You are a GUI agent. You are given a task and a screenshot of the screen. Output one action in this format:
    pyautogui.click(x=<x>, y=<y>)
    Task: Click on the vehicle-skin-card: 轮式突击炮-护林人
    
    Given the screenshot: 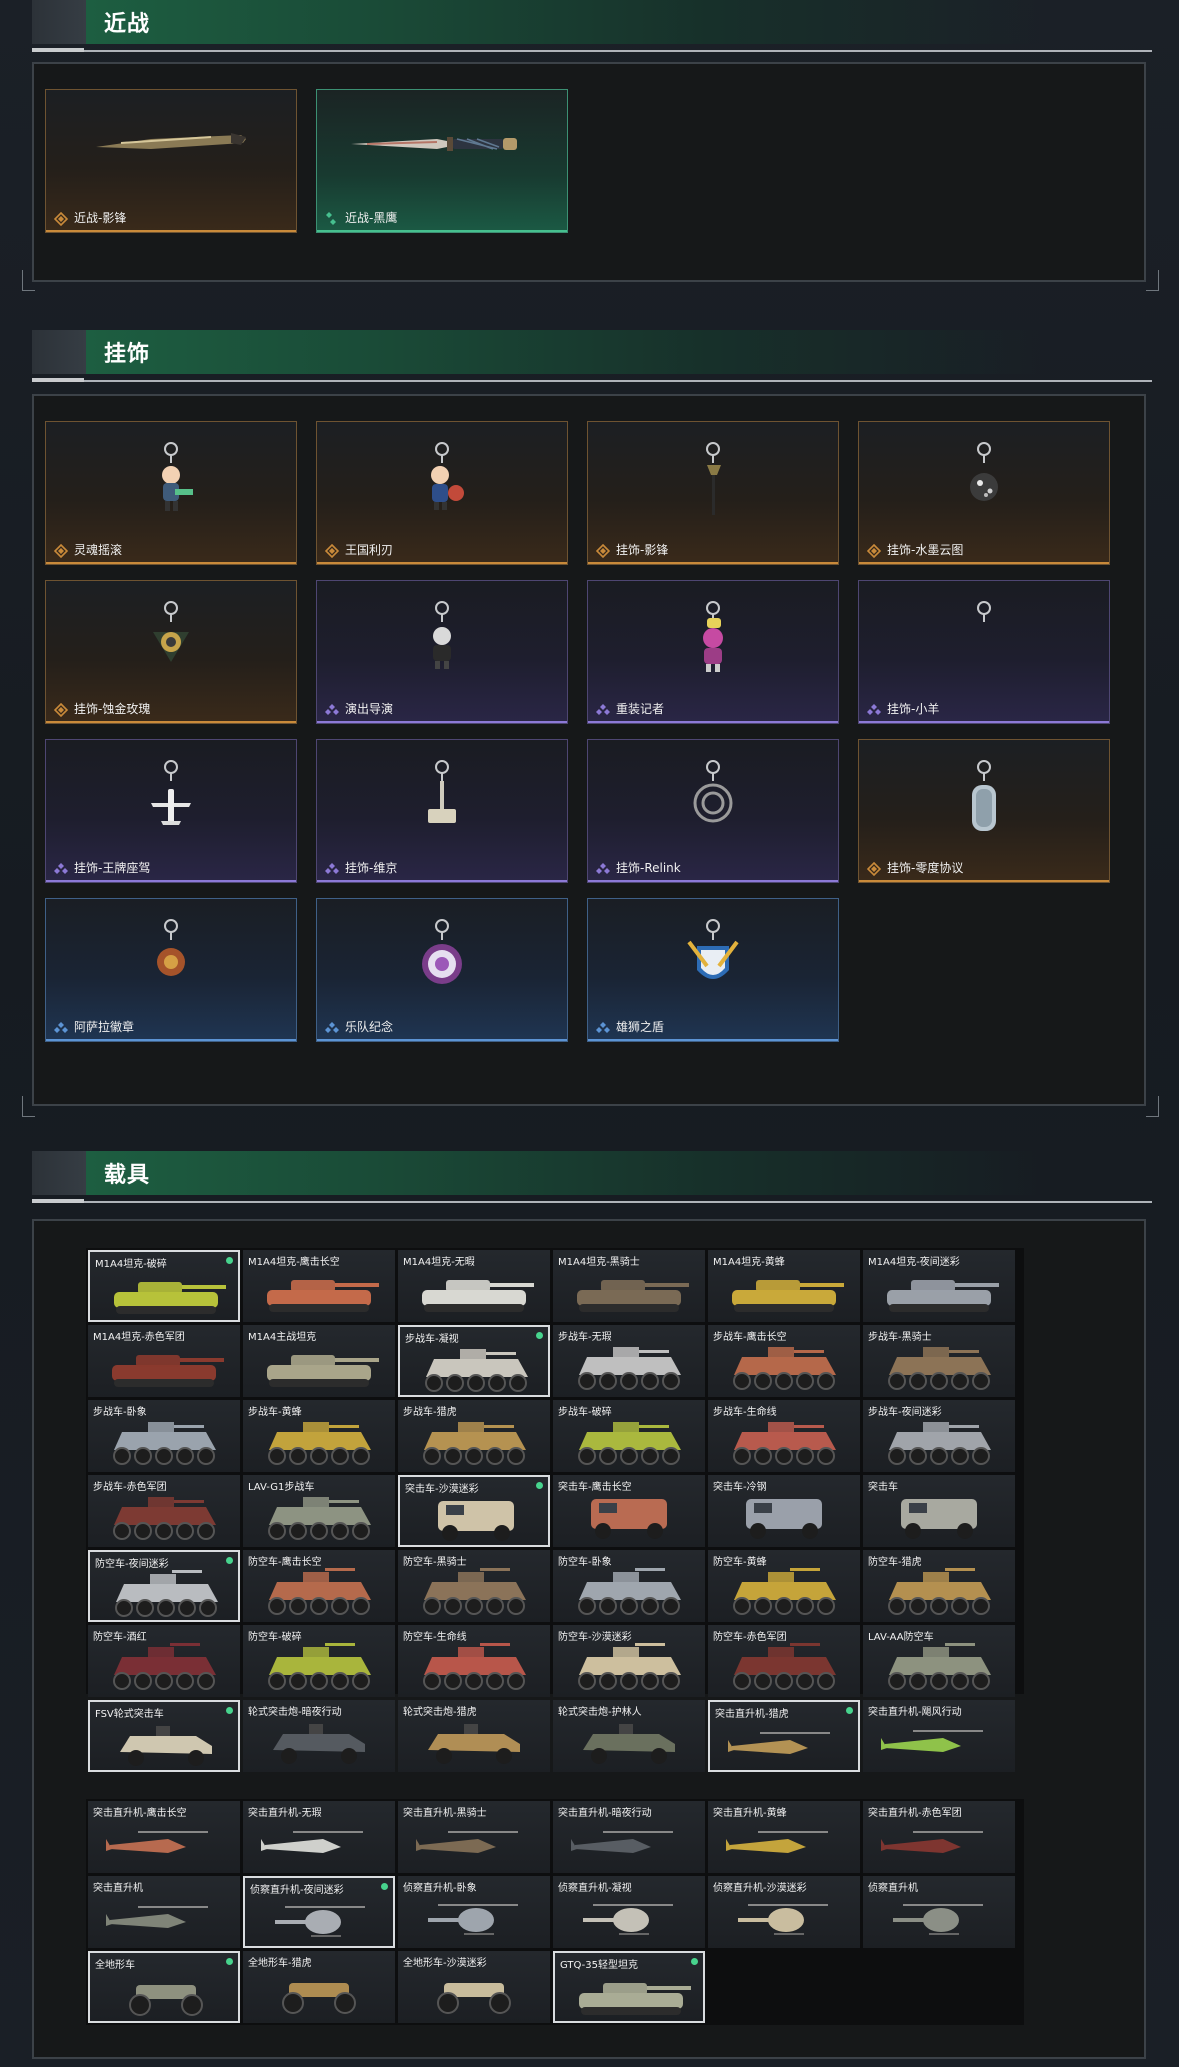 What is the action you would take?
    pyautogui.click(x=629, y=1736)
    